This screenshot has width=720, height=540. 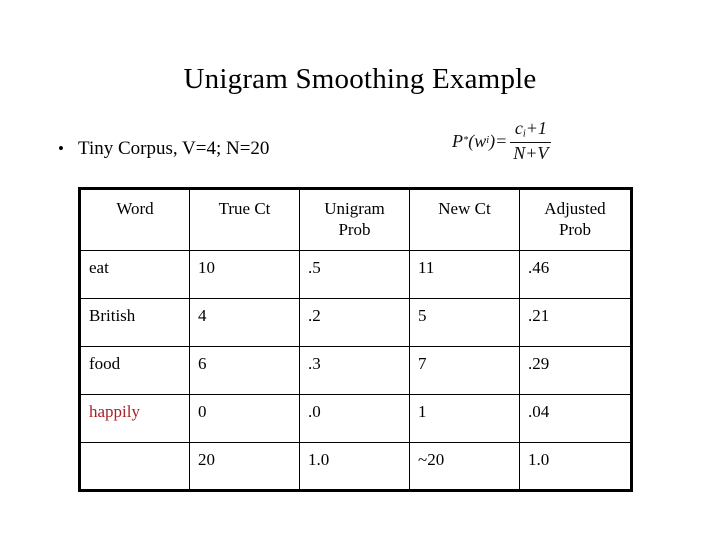 I want to click on table-row: British 4 .2 5 .21, so click(x=355, y=322).